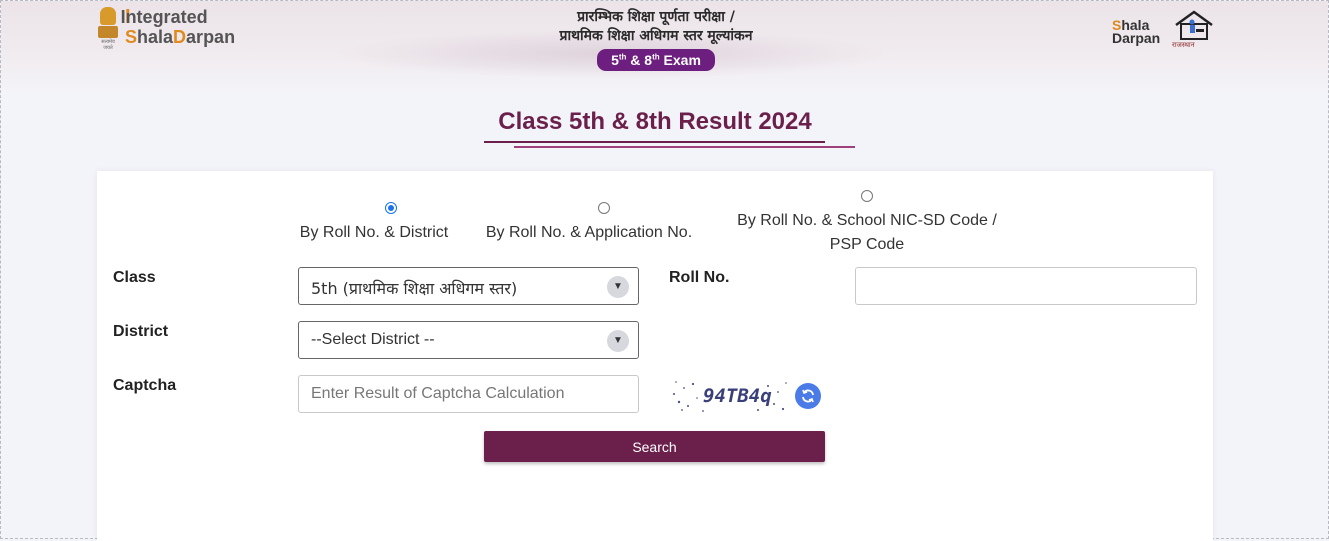  What do you see at coordinates (1194, 25) in the screenshot?
I see `house-icon` at bounding box center [1194, 25].